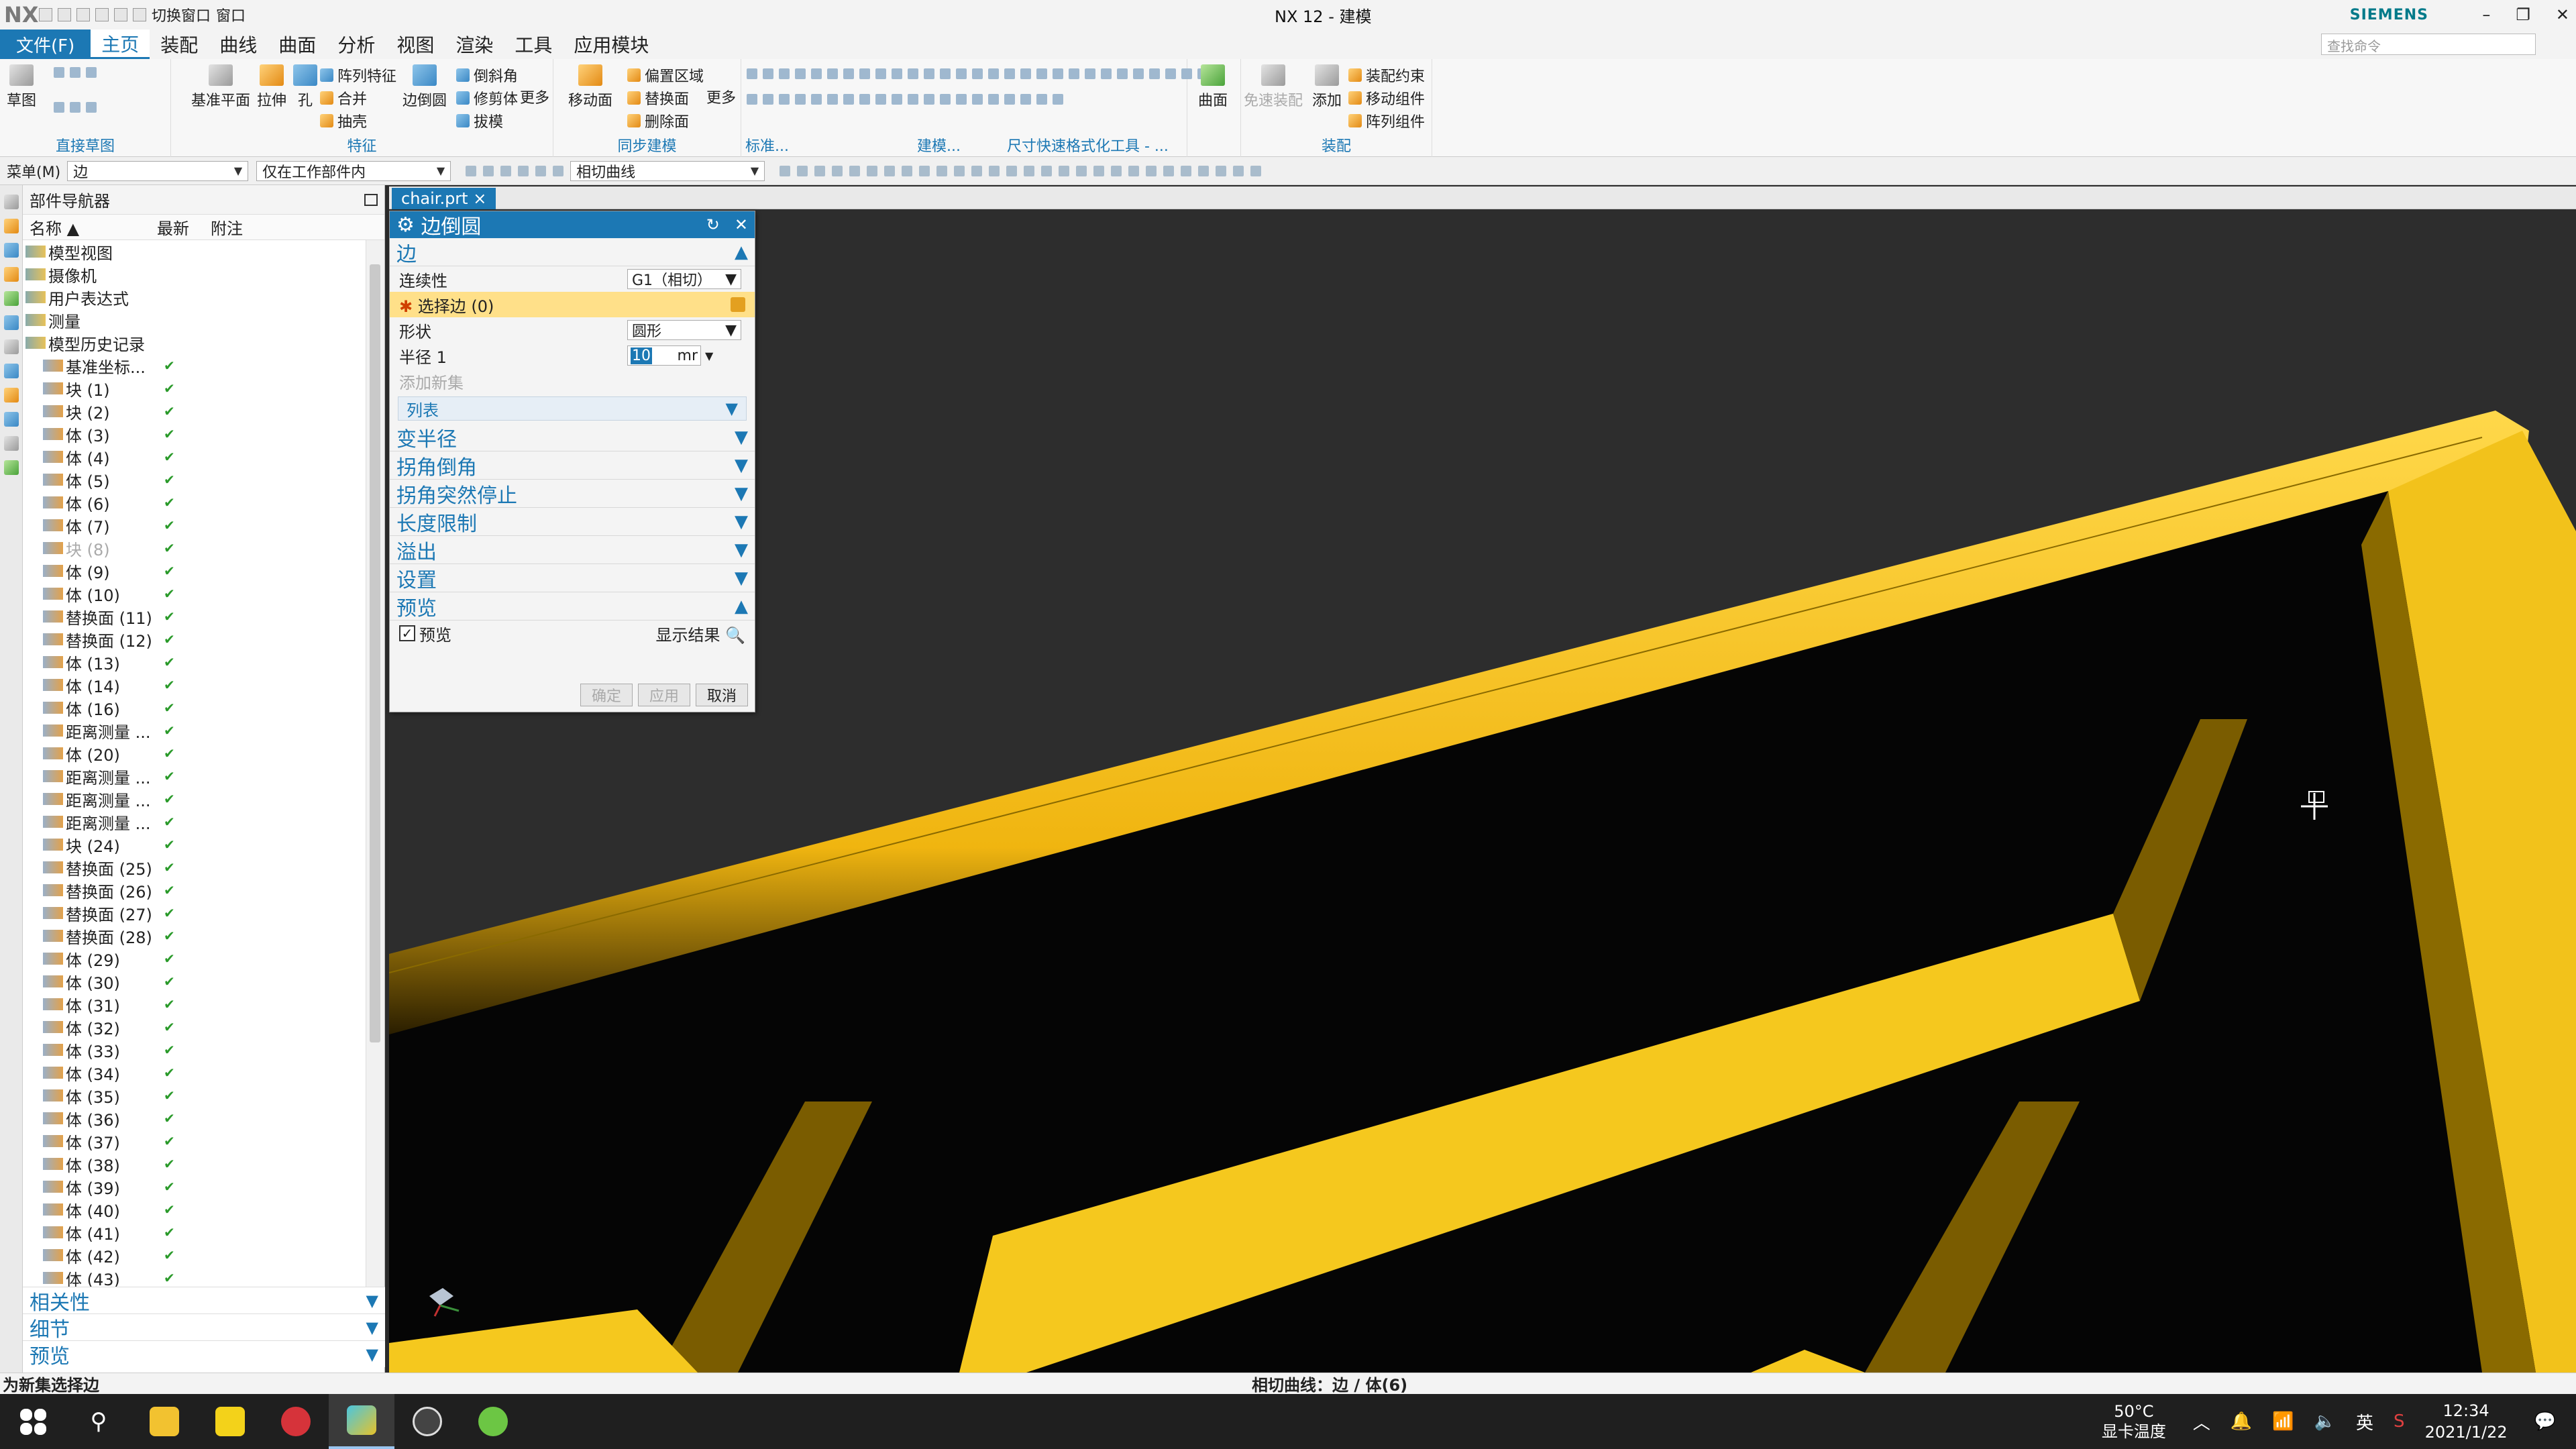  I want to click on replace-face-button: 替换面, so click(658, 98).